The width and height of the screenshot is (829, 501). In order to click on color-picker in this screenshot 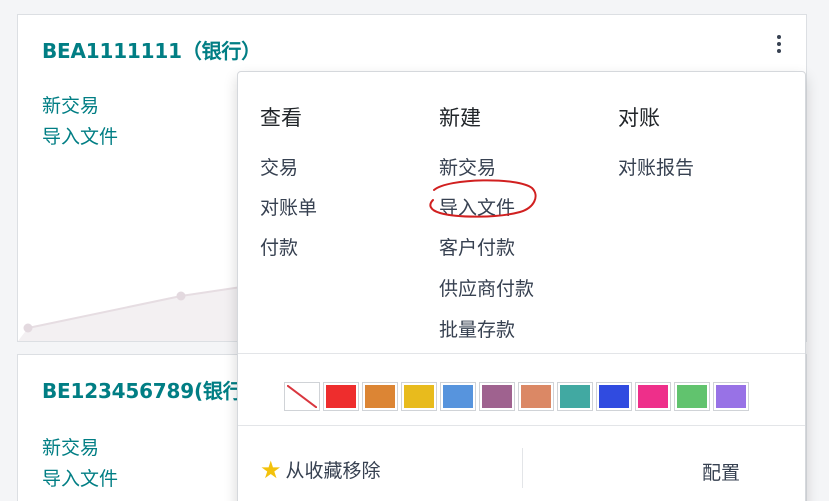, I will do `click(516, 396)`.